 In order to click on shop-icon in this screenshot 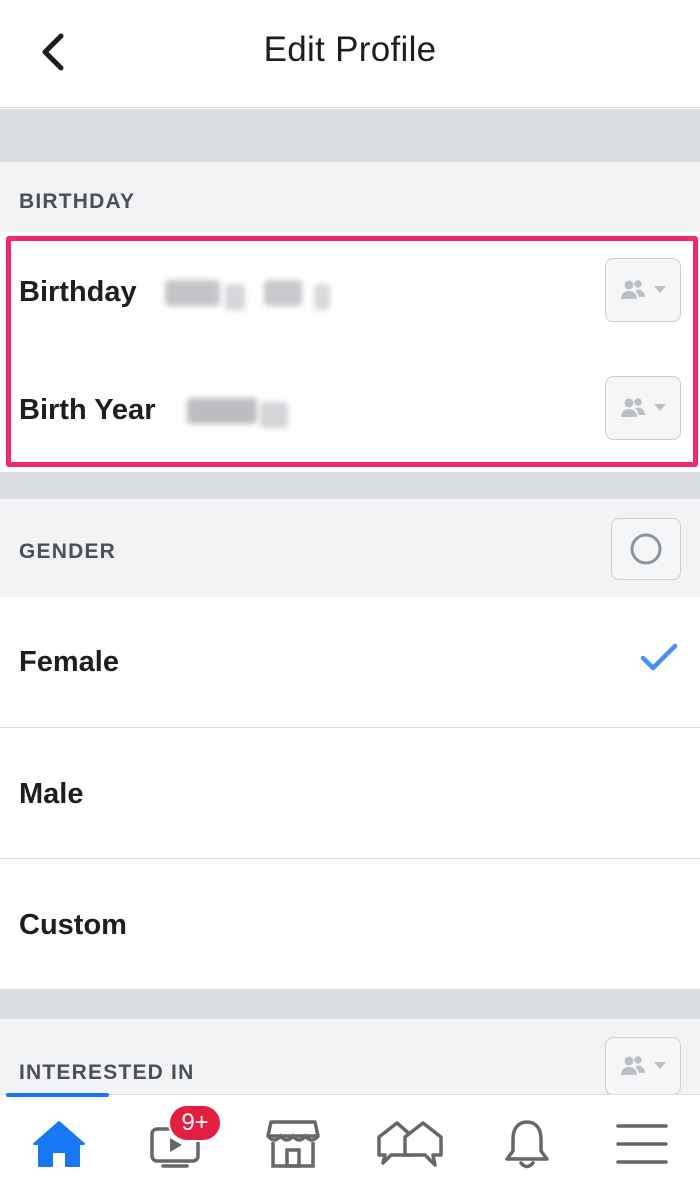, I will do `click(292, 1143)`.